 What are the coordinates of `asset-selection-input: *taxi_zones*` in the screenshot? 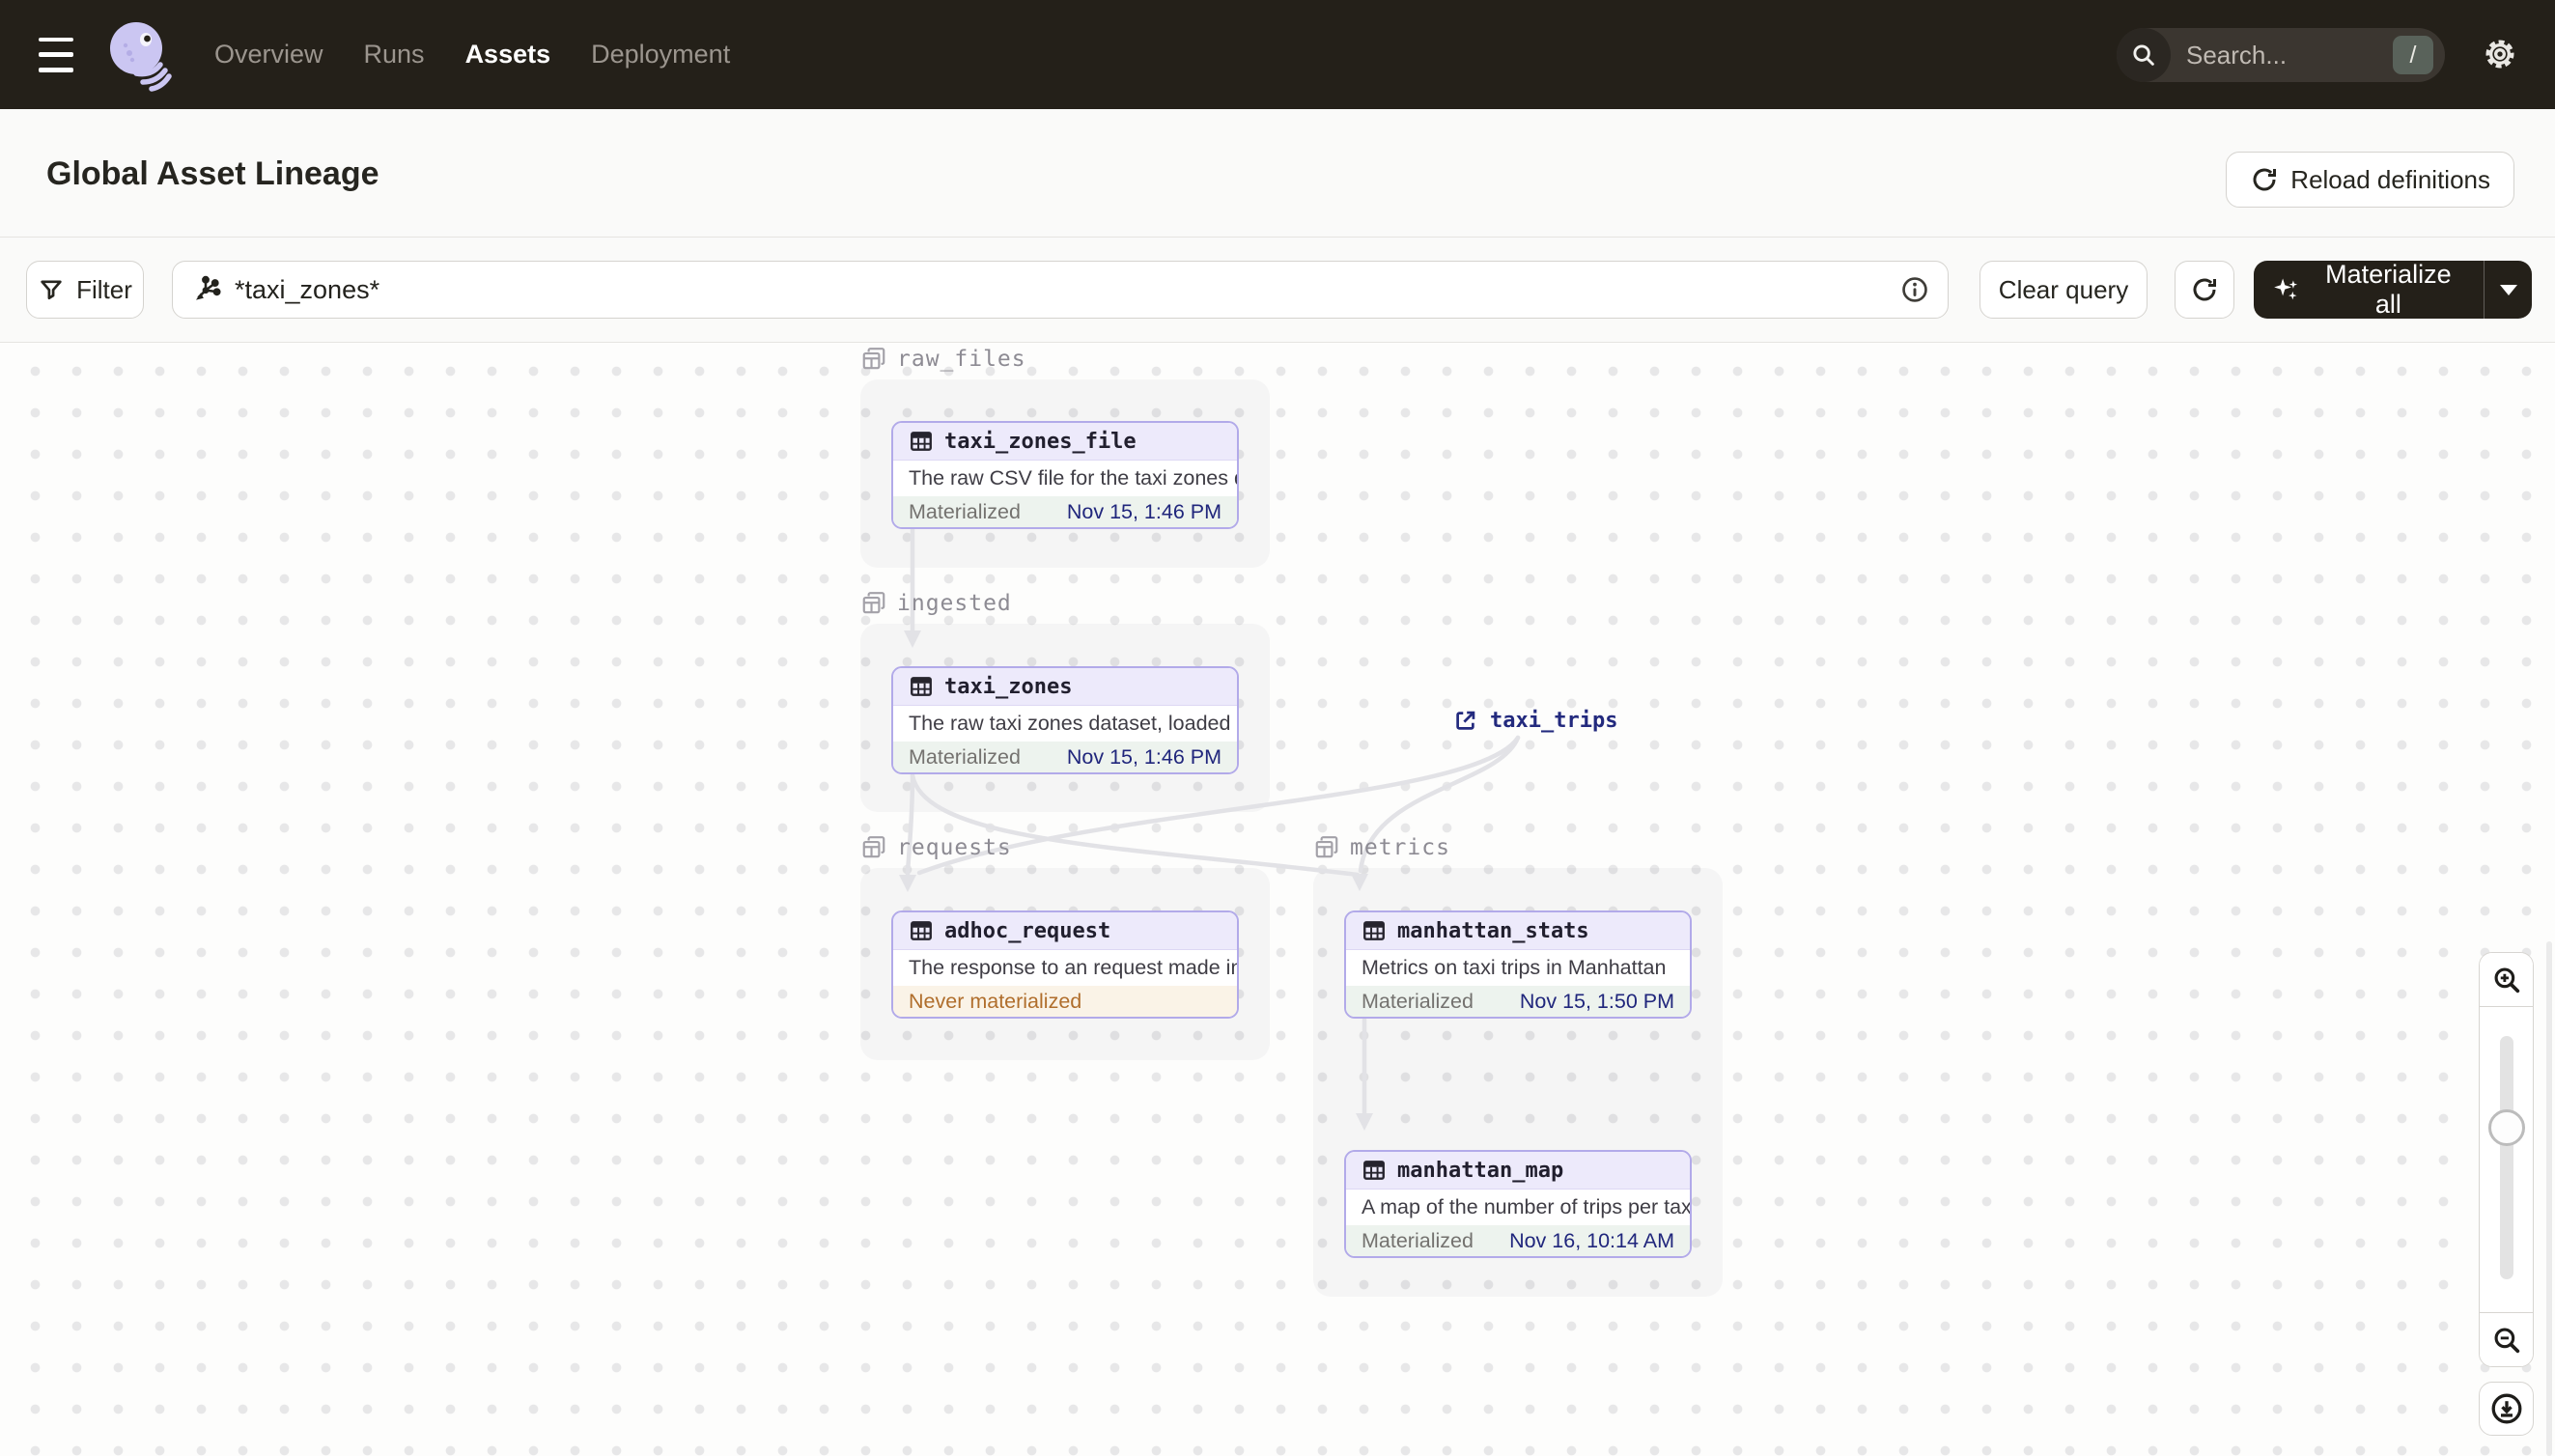 It's located at (1060, 290).